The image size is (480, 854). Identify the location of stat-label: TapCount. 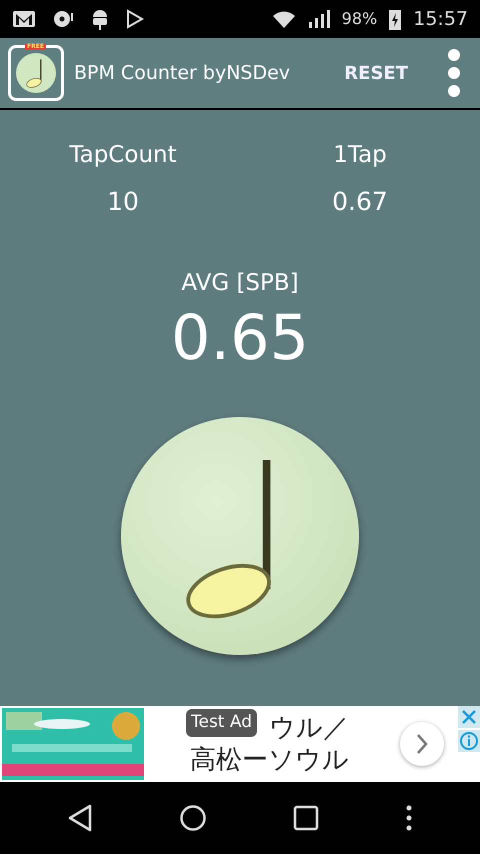
(123, 155).